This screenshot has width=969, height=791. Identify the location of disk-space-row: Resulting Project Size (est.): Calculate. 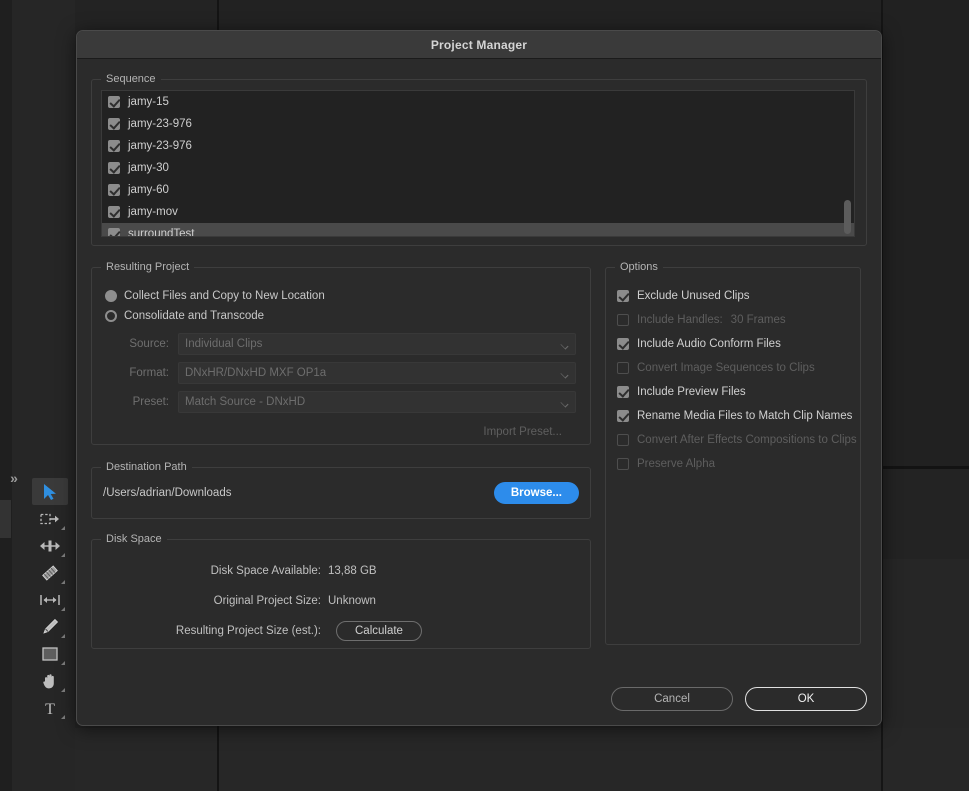
(341, 631).